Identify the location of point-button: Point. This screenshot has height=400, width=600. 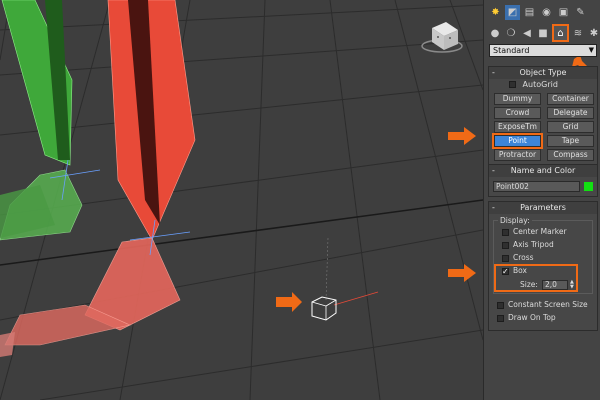
(517, 141).